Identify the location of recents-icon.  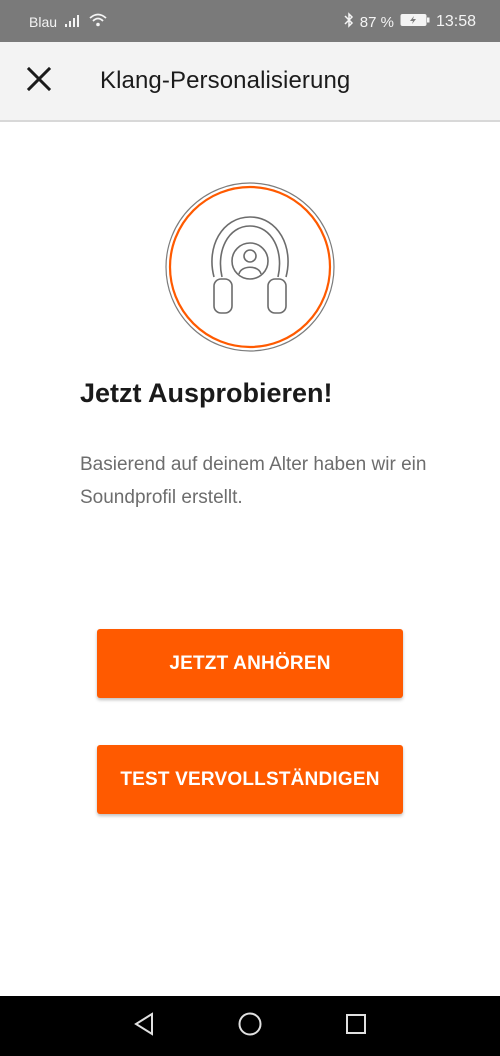
(356, 1026).